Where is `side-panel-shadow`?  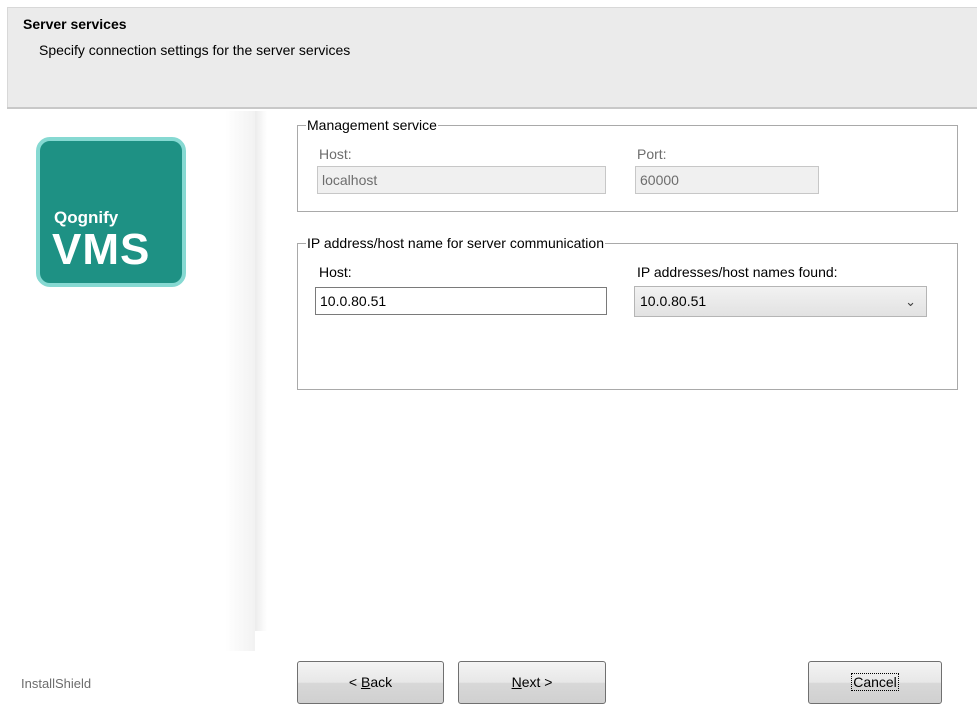 side-panel-shadow is located at coordinates (261, 371).